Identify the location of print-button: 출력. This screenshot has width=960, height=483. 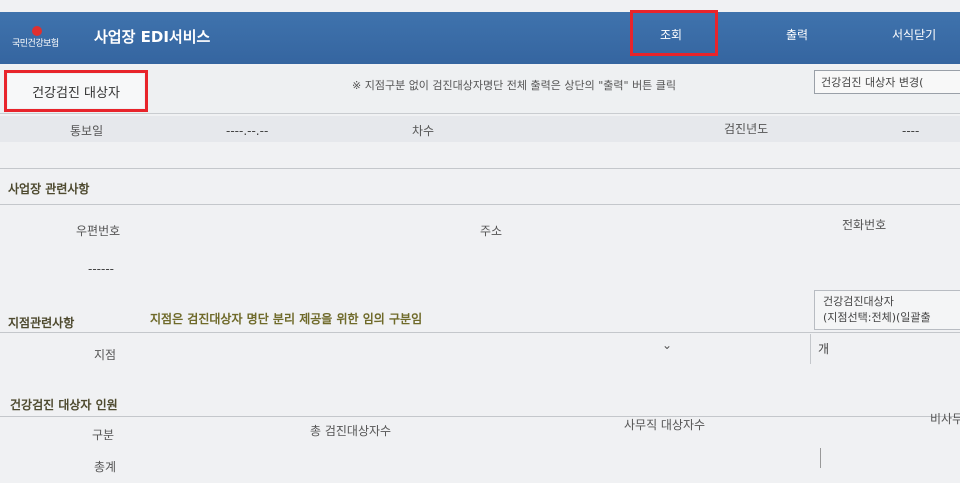
(797, 34).